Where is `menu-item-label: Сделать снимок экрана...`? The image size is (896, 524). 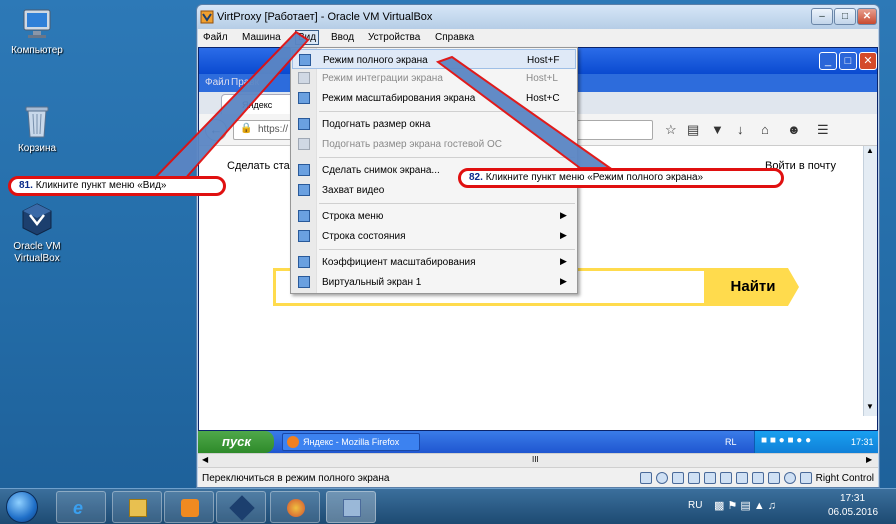 menu-item-label: Сделать снимок экрана... is located at coordinates (381, 170).